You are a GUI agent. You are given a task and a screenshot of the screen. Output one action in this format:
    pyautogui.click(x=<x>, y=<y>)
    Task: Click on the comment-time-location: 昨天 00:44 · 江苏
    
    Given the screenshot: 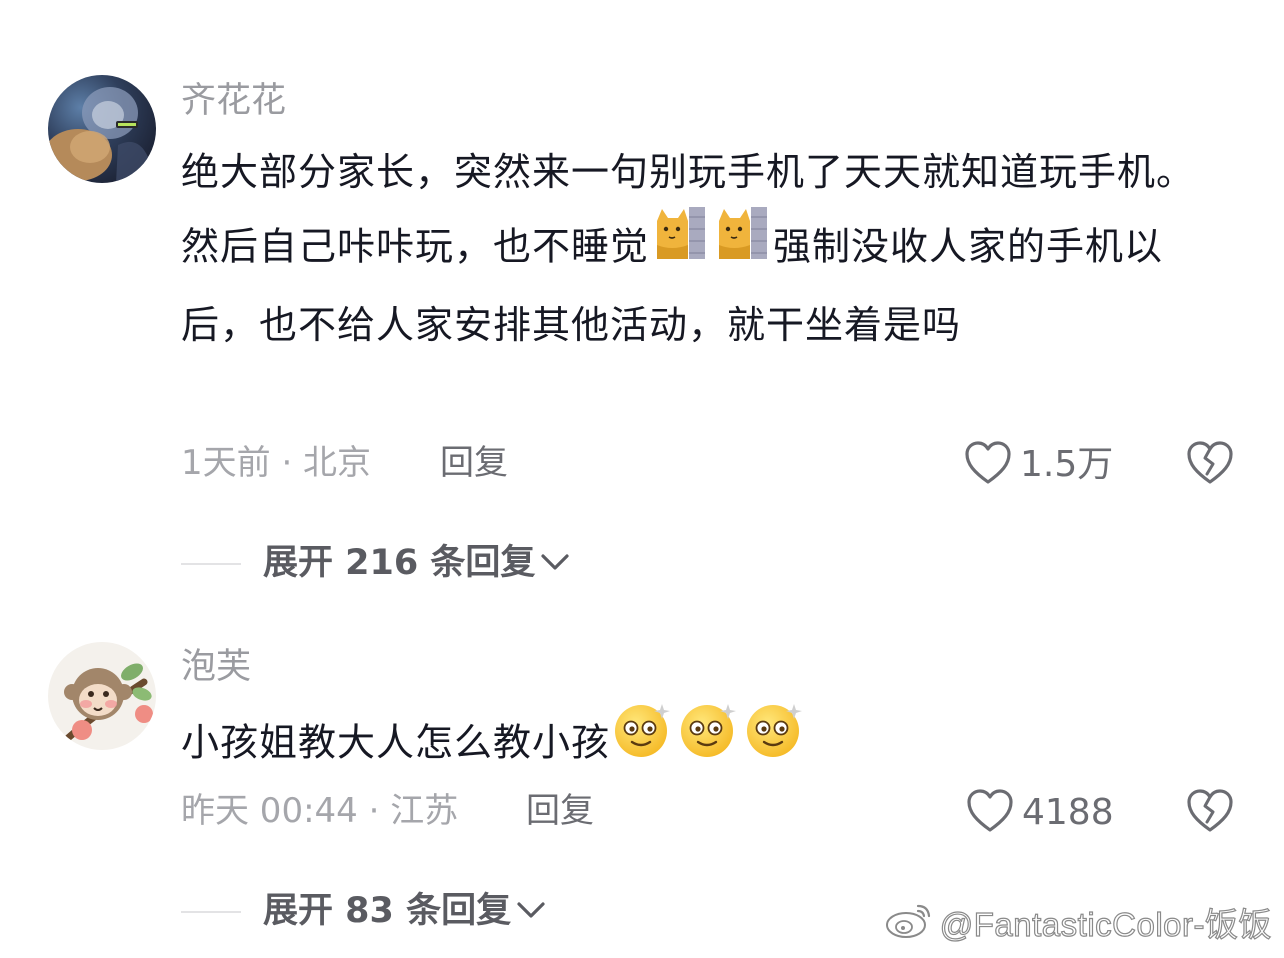 What is the action you would take?
    pyautogui.click(x=320, y=811)
    